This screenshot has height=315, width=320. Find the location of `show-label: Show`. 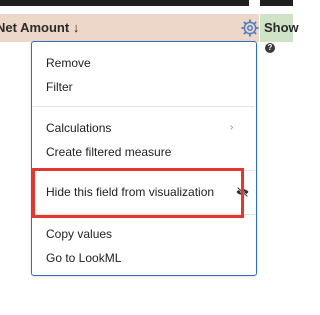

show-label: Show is located at coordinates (281, 27).